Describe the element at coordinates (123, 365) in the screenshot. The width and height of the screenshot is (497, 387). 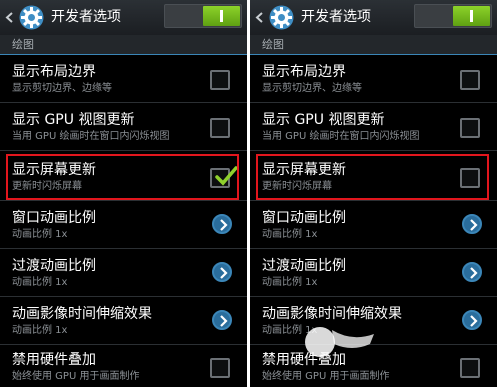
I see `setting-row-disable-hw-overlays: 禁用硬件叠加 始终使用 GPU 用于画面制作` at that location.